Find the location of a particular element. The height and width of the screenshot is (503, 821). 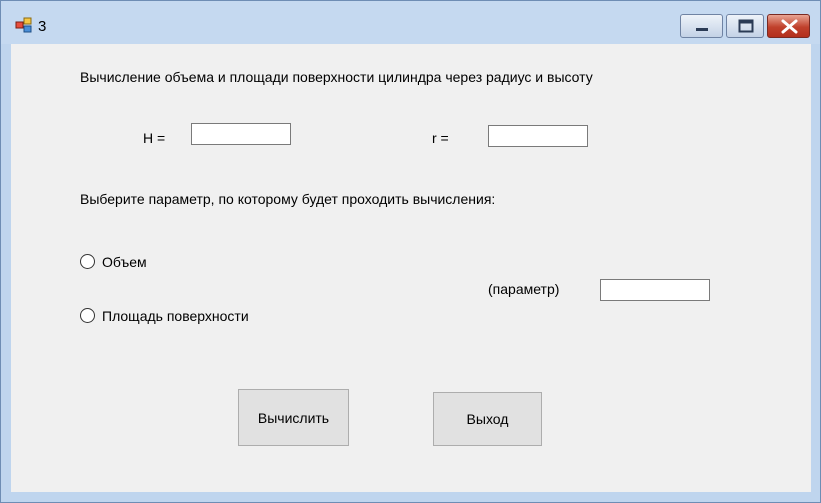

maximize-icon is located at coordinates (746, 26).